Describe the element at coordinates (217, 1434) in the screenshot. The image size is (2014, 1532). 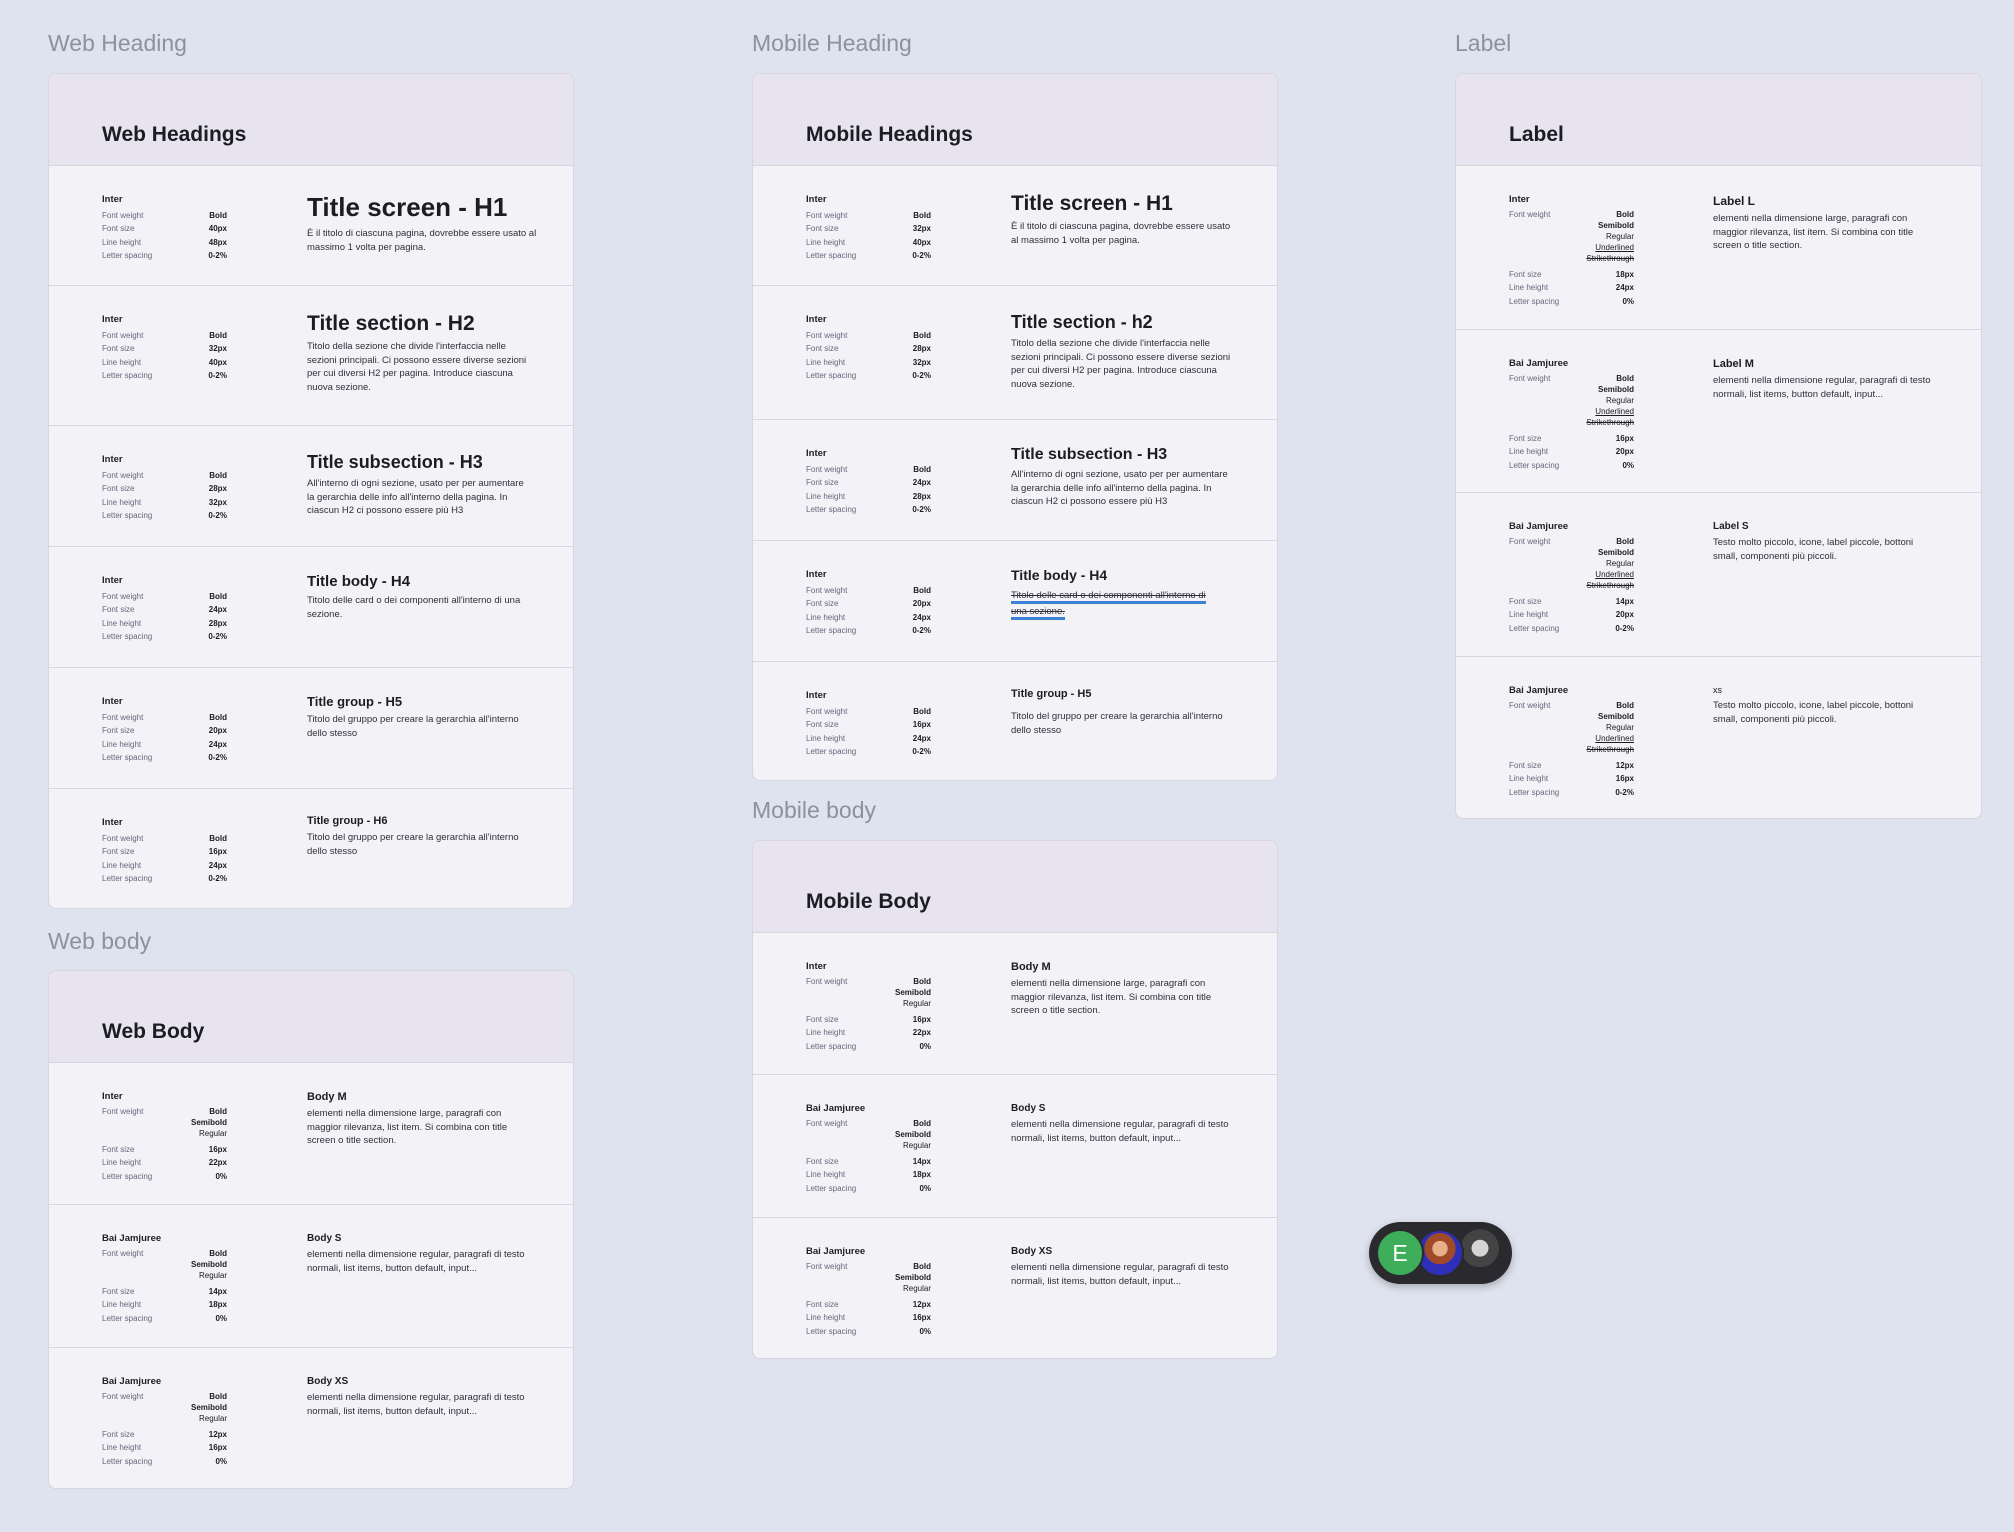
I see `font-size-value: 12px` at that location.